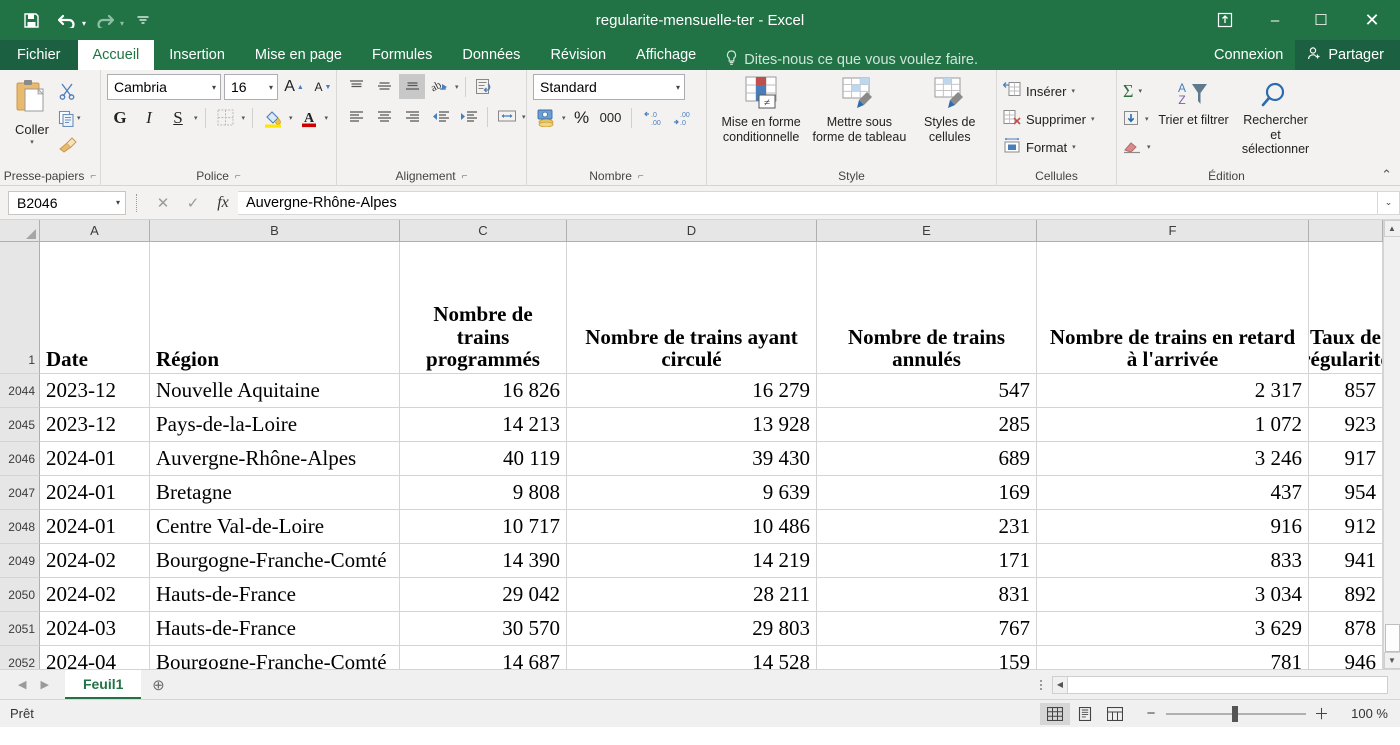 The width and height of the screenshot is (1400, 745). I want to click on row-header-2048: 2048, so click(20, 527).